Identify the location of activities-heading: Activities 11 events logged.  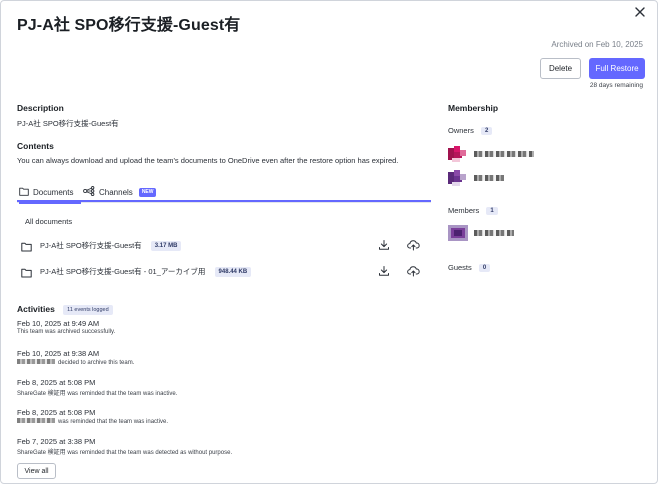
(65, 309).